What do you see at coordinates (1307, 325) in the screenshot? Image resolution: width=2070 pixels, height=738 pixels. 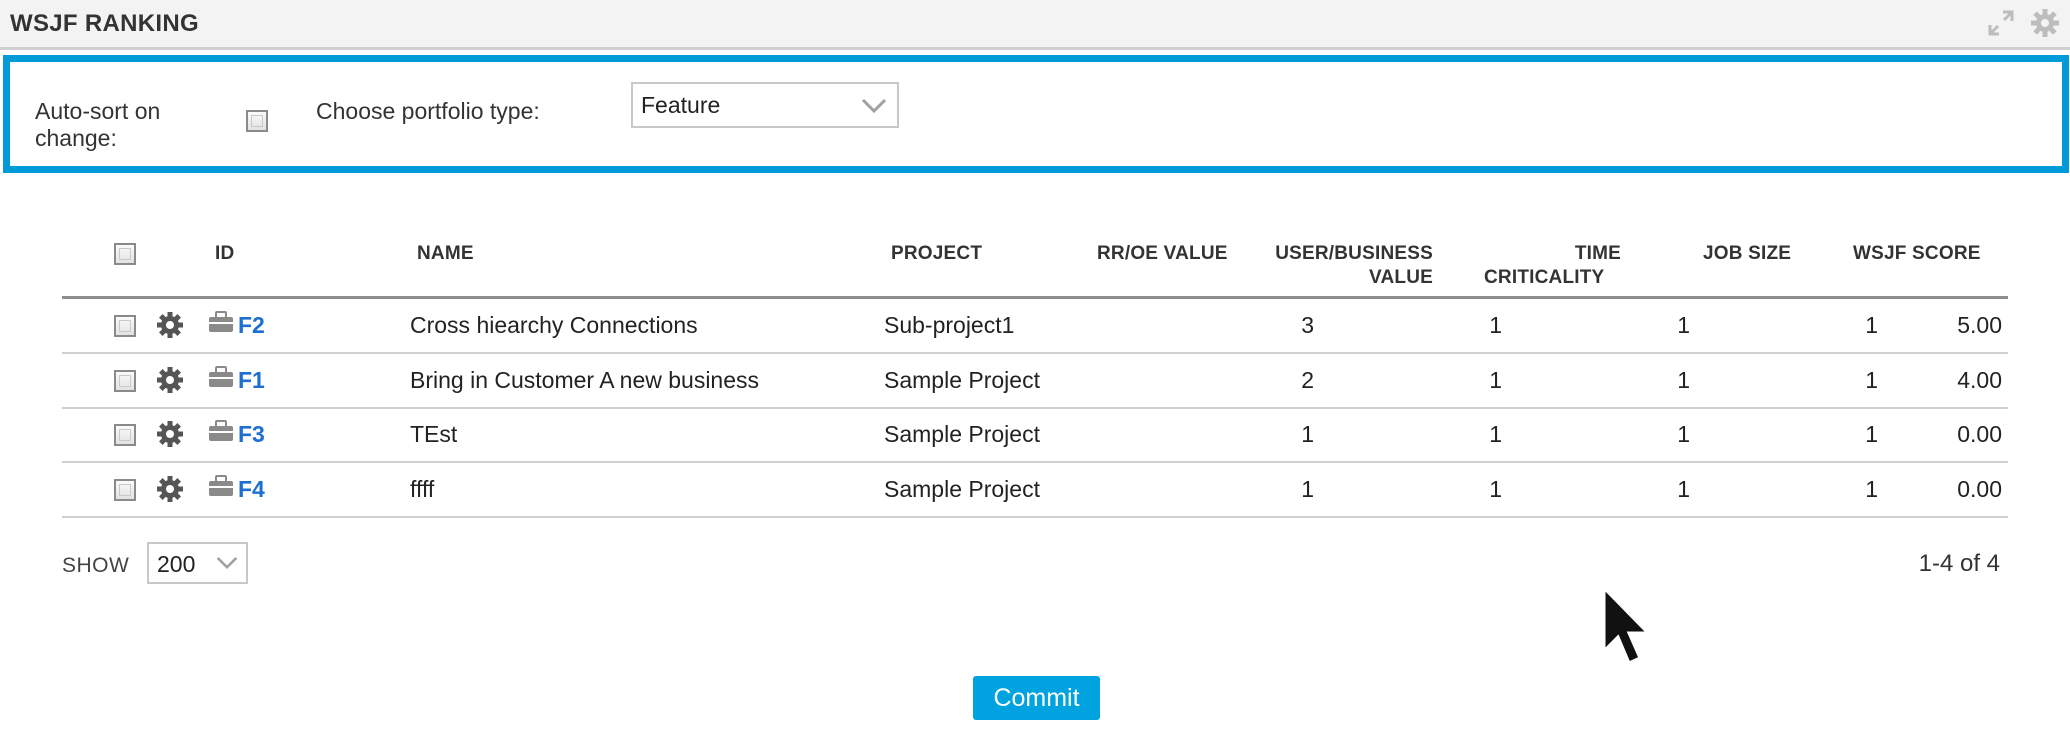 I see `row-rroe-value: 3` at bounding box center [1307, 325].